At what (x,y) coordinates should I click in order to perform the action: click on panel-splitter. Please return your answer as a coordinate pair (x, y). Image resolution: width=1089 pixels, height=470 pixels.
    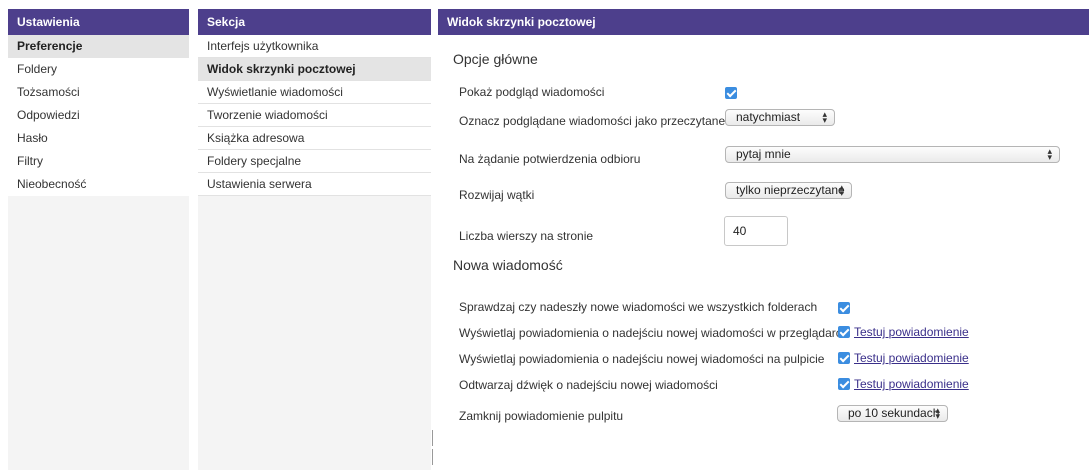
    Looking at the image, I should click on (434, 447).